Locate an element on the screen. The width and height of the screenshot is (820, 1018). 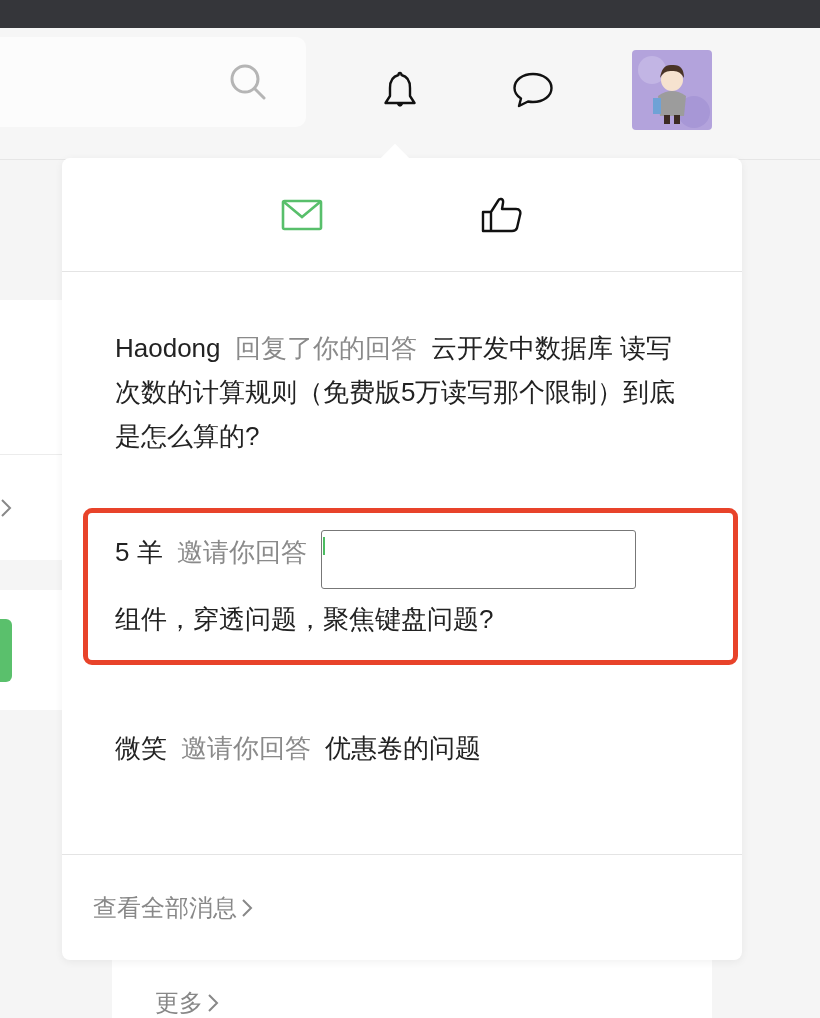
user-name: 5 羊 is located at coordinates (139, 552).